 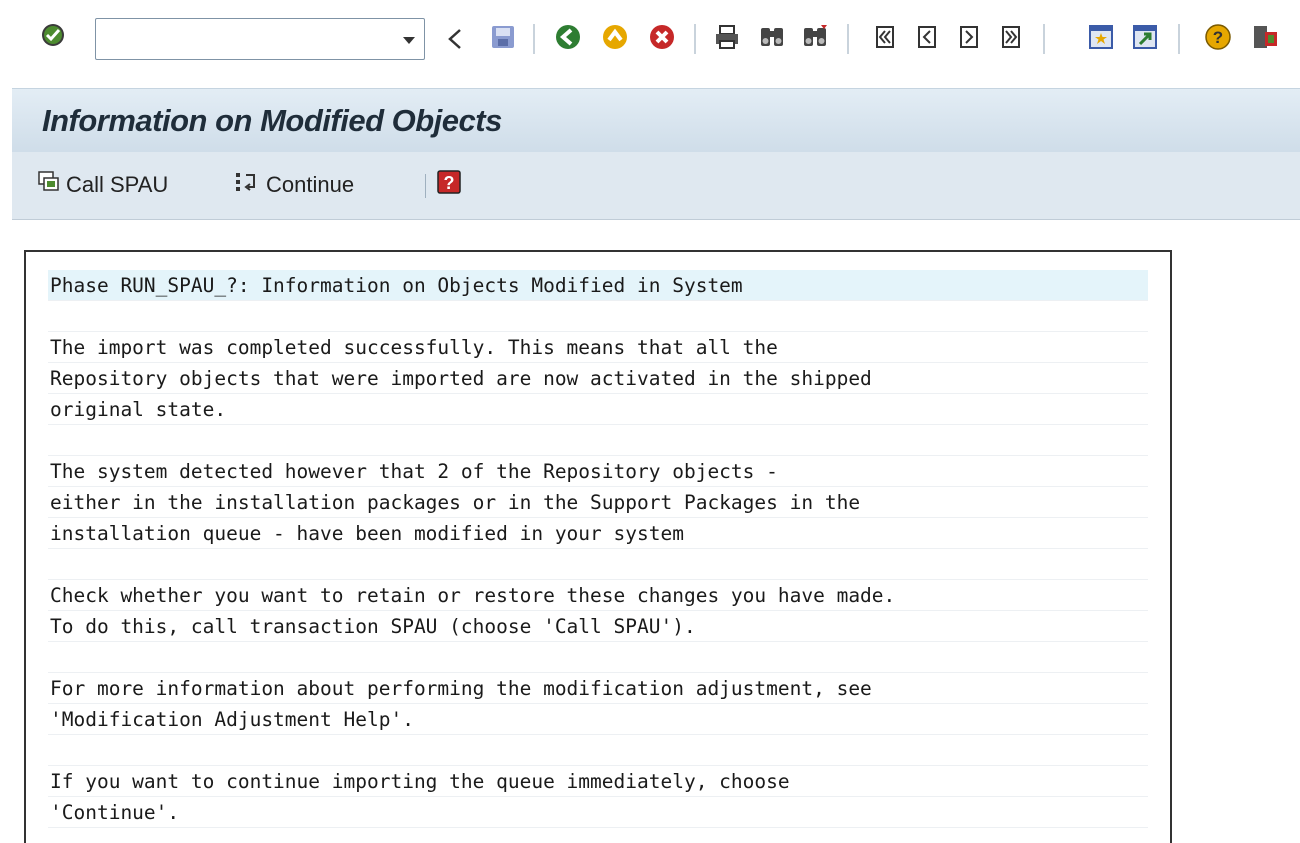 I want to click on exit-icon, so click(x=615, y=37).